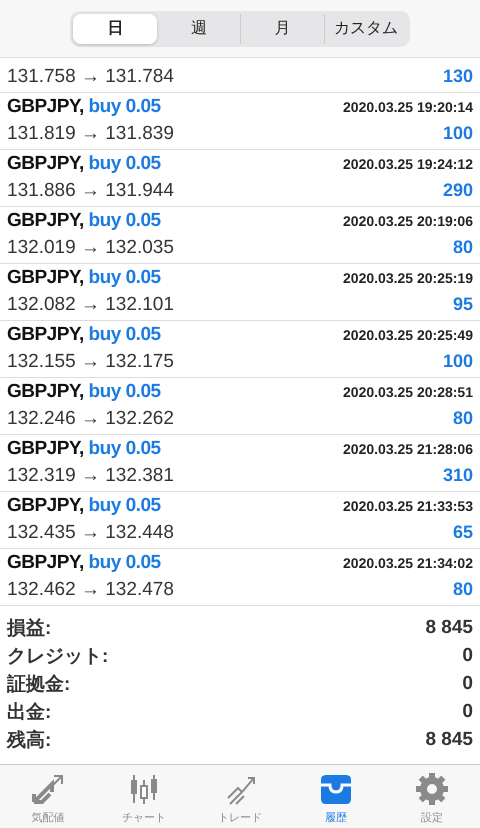  Describe the element at coordinates (408, 221) in the screenshot. I see `deal-time: 2020.03.25 20:19:06` at that location.